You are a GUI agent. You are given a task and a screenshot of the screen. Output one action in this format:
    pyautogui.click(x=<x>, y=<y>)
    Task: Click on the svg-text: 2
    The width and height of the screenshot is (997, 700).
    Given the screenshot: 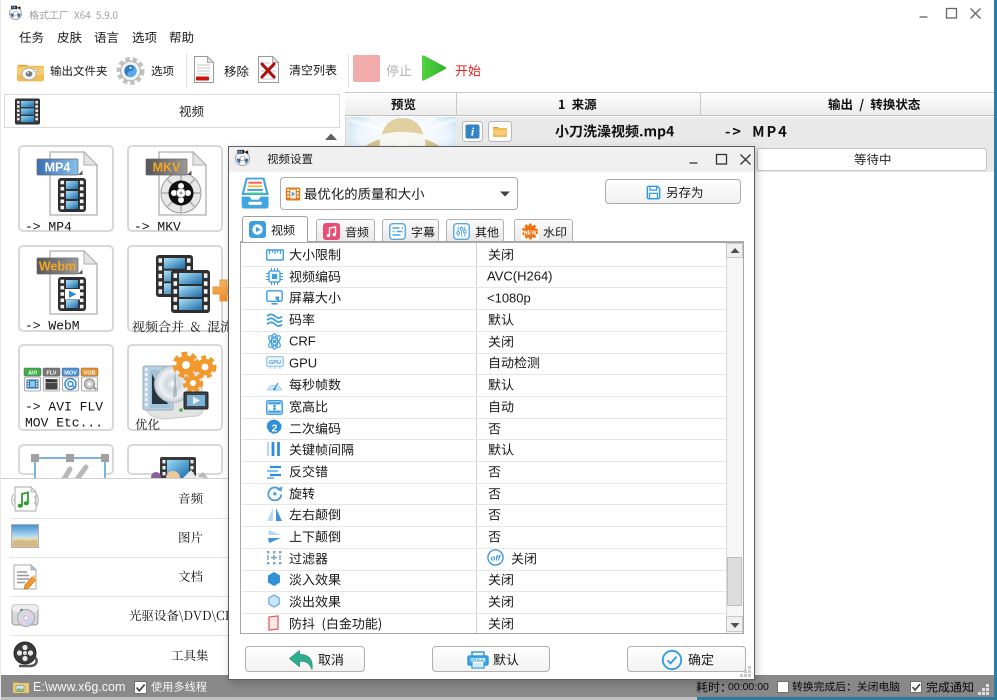 What is the action you would take?
    pyautogui.click(x=275, y=428)
    